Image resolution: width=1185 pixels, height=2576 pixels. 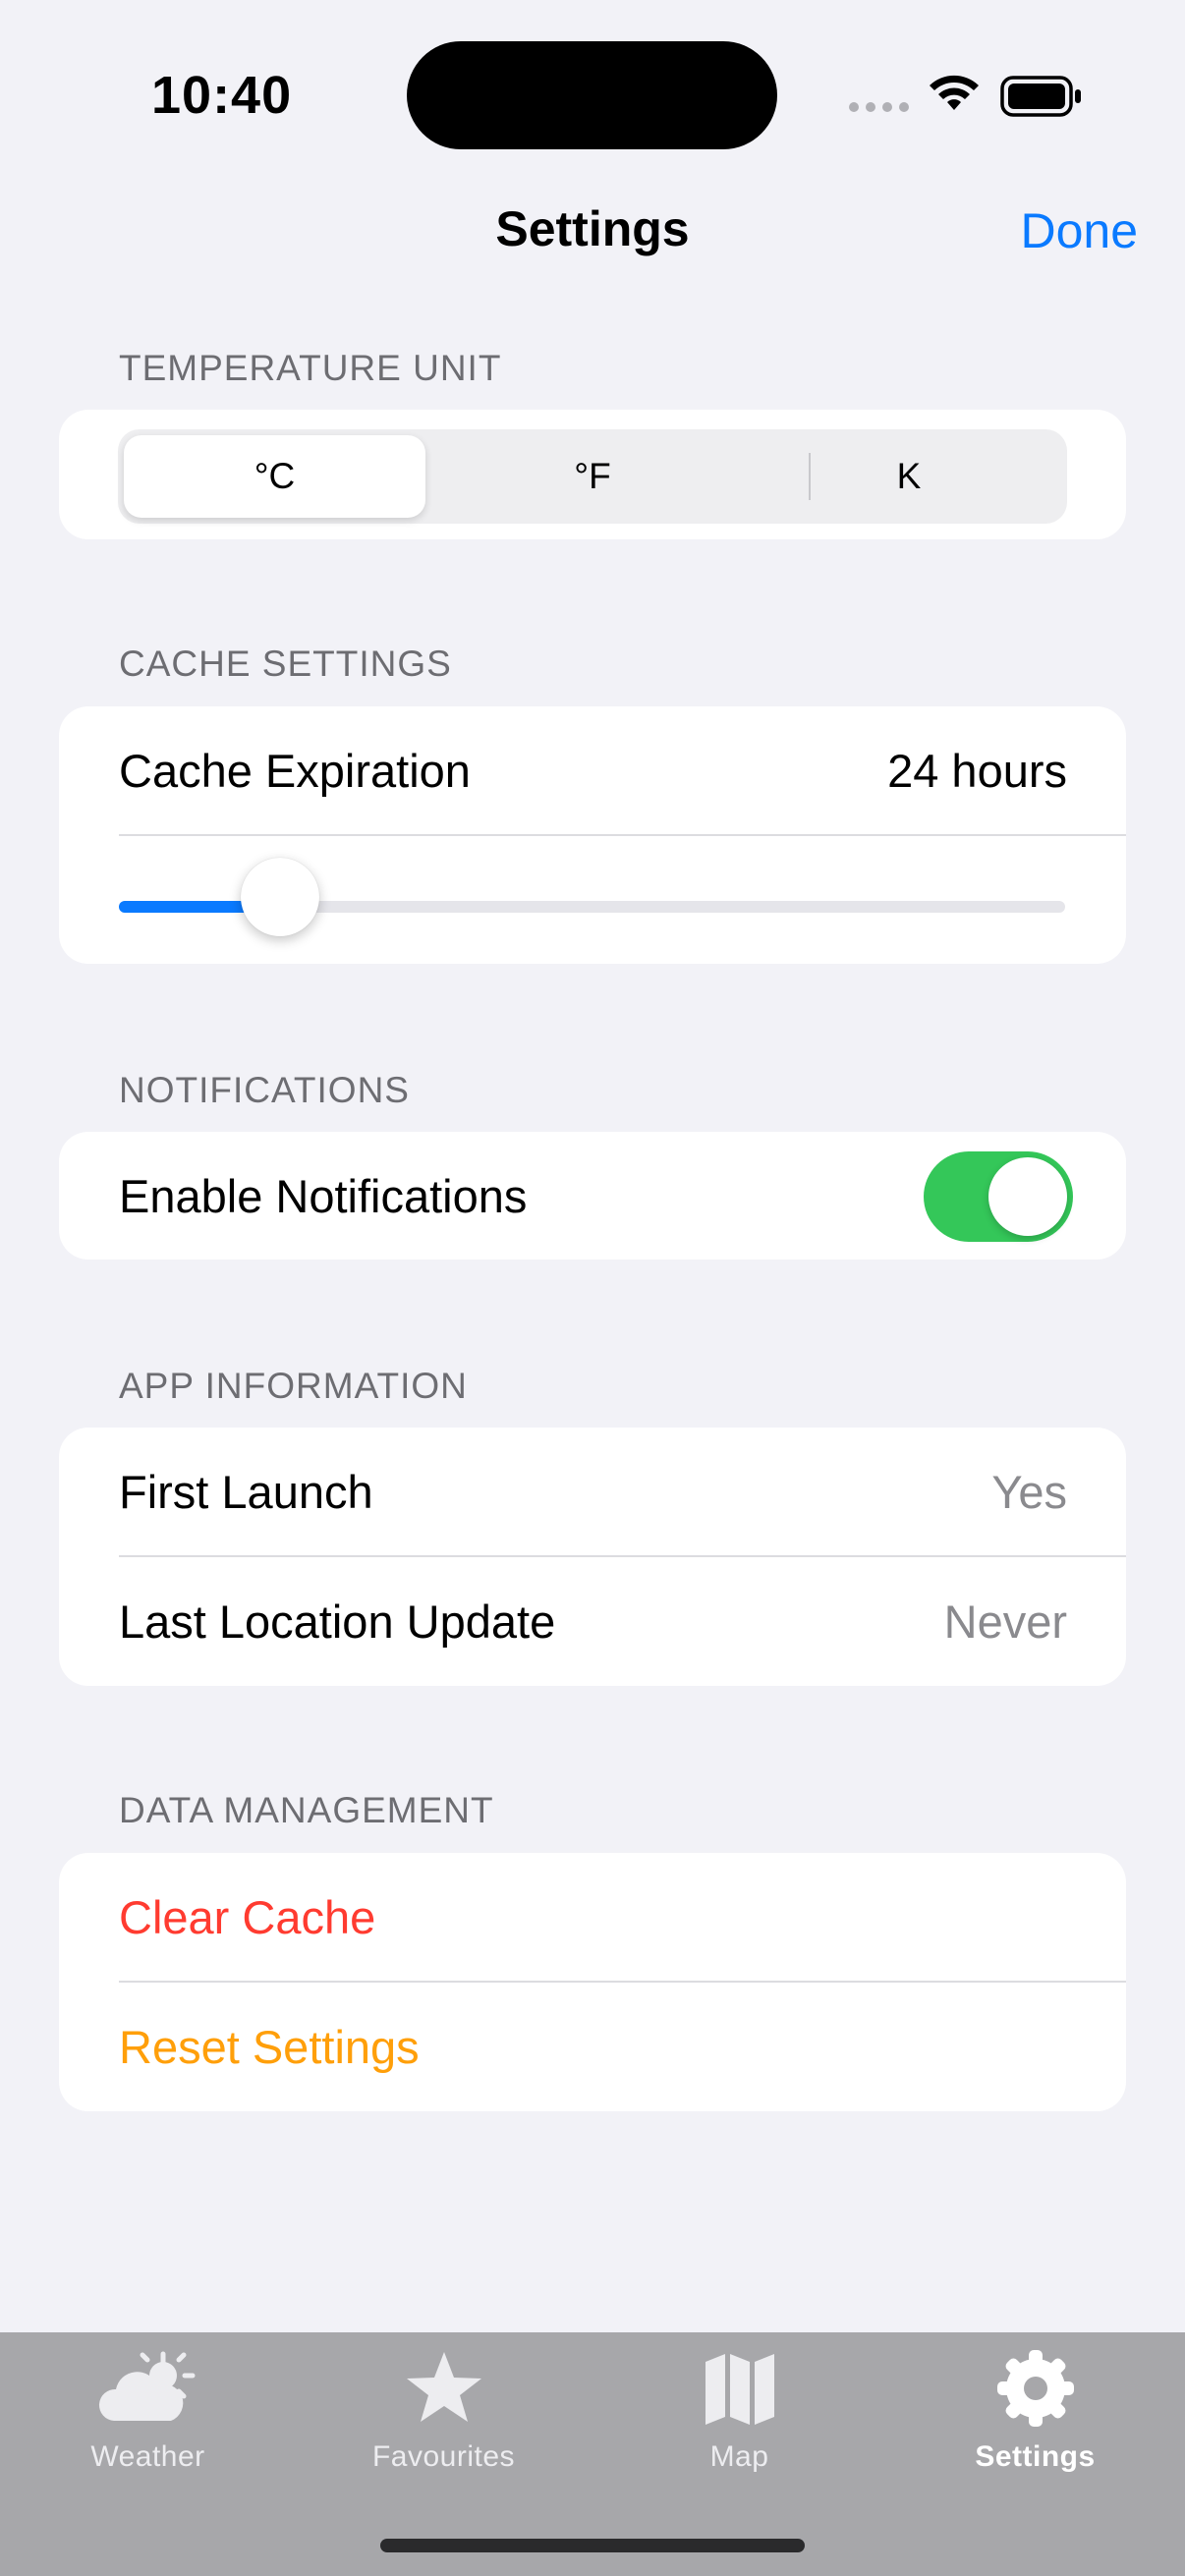 I want to click on gear-icon, so click(x=1035, y=2388).